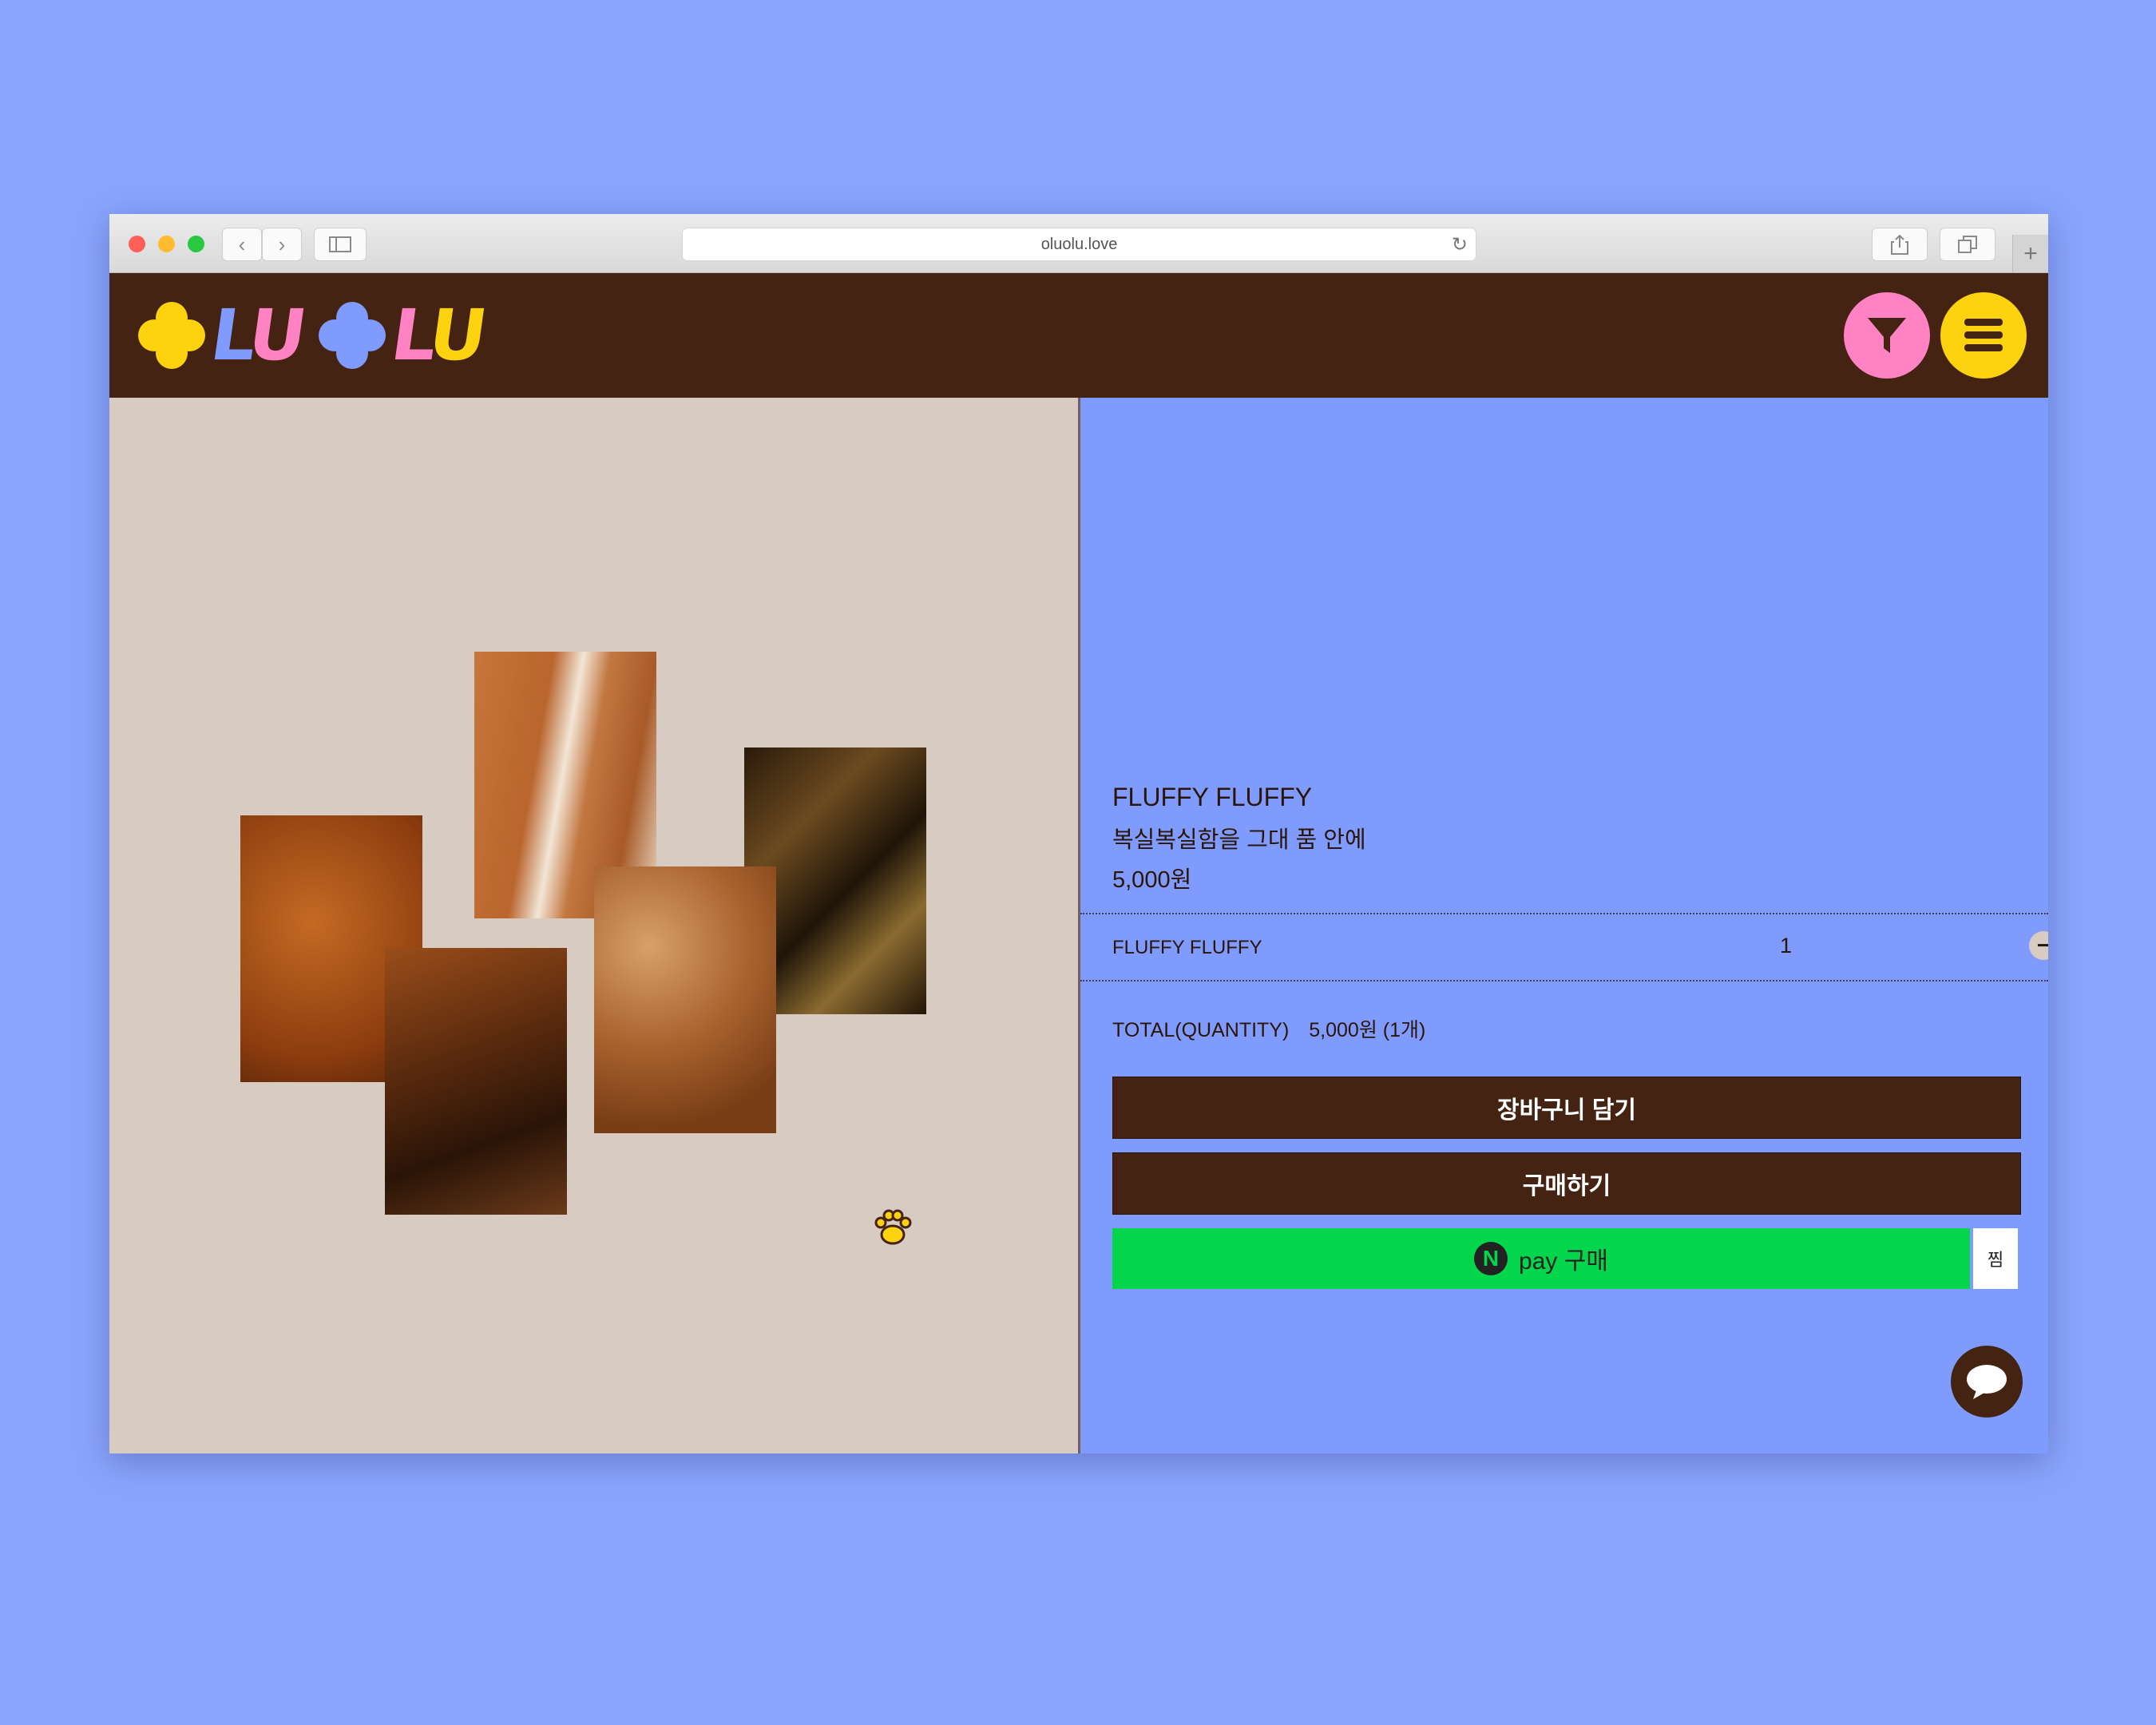  What do you see at coordinates (1212, 797) in the screenshot?
I see `product-title: FLUFFY FLUFFY` at bounding box center [1212, 797].